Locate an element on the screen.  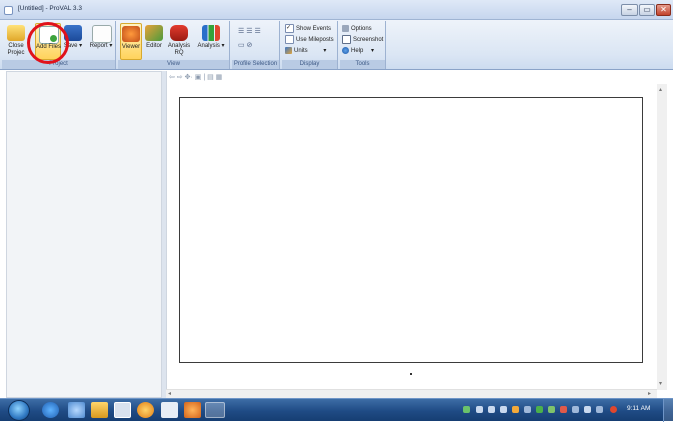
document-taskbar-icon is located at coordinates (169, 410).